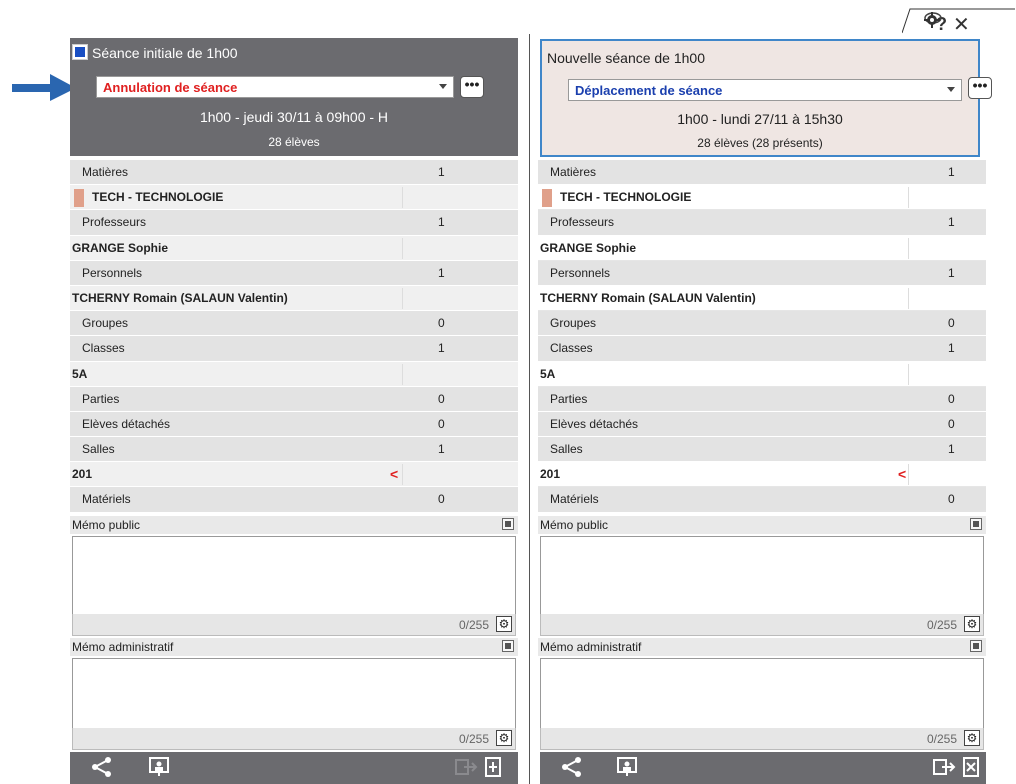  I want to click on close-icon: ✕, so click(961, 24).